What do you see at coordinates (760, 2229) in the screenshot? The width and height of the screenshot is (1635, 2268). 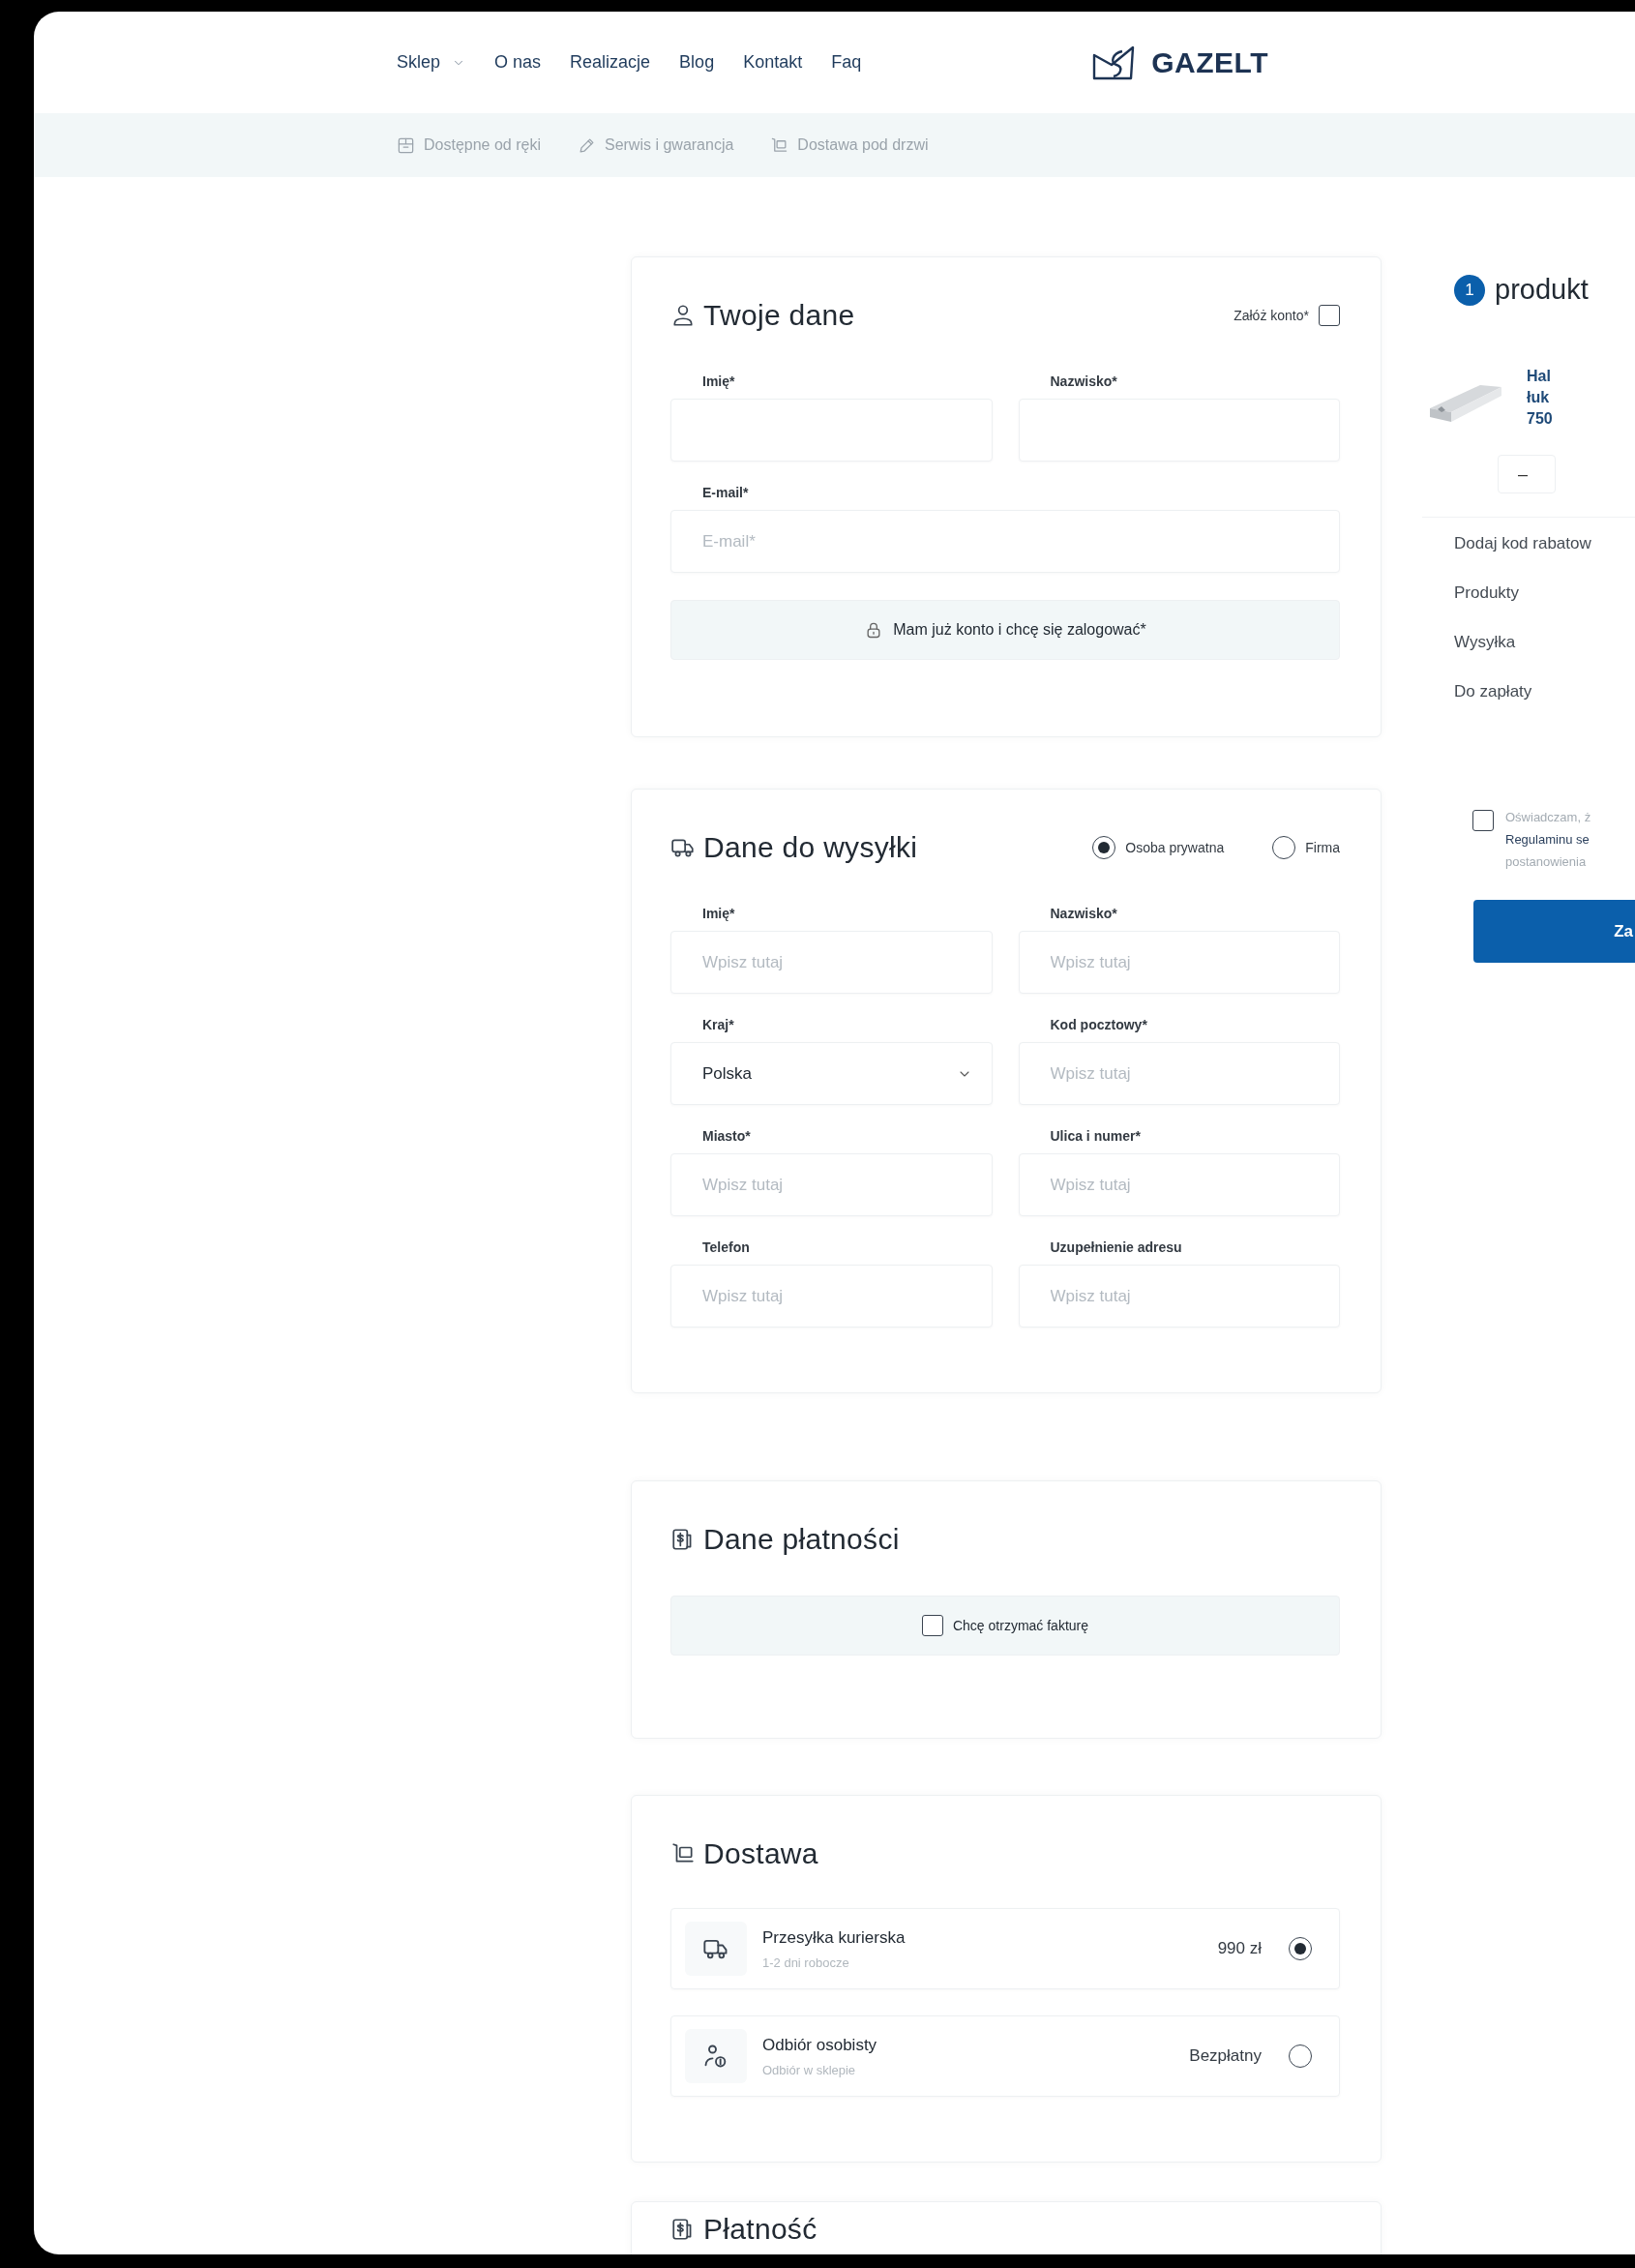 I see `section-title: Płatność` at bounding box center [760, 2229].